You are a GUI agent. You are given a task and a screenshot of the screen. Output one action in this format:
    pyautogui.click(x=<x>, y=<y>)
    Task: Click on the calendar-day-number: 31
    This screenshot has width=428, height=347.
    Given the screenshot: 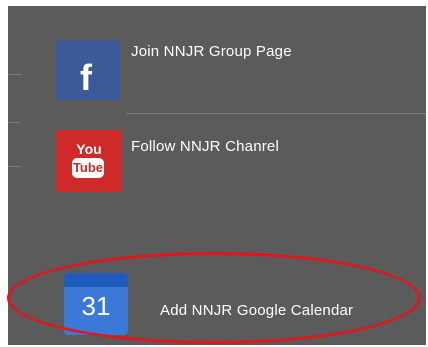 What is the action you would take?
    pyautogui.click(x=96, y=306)
    